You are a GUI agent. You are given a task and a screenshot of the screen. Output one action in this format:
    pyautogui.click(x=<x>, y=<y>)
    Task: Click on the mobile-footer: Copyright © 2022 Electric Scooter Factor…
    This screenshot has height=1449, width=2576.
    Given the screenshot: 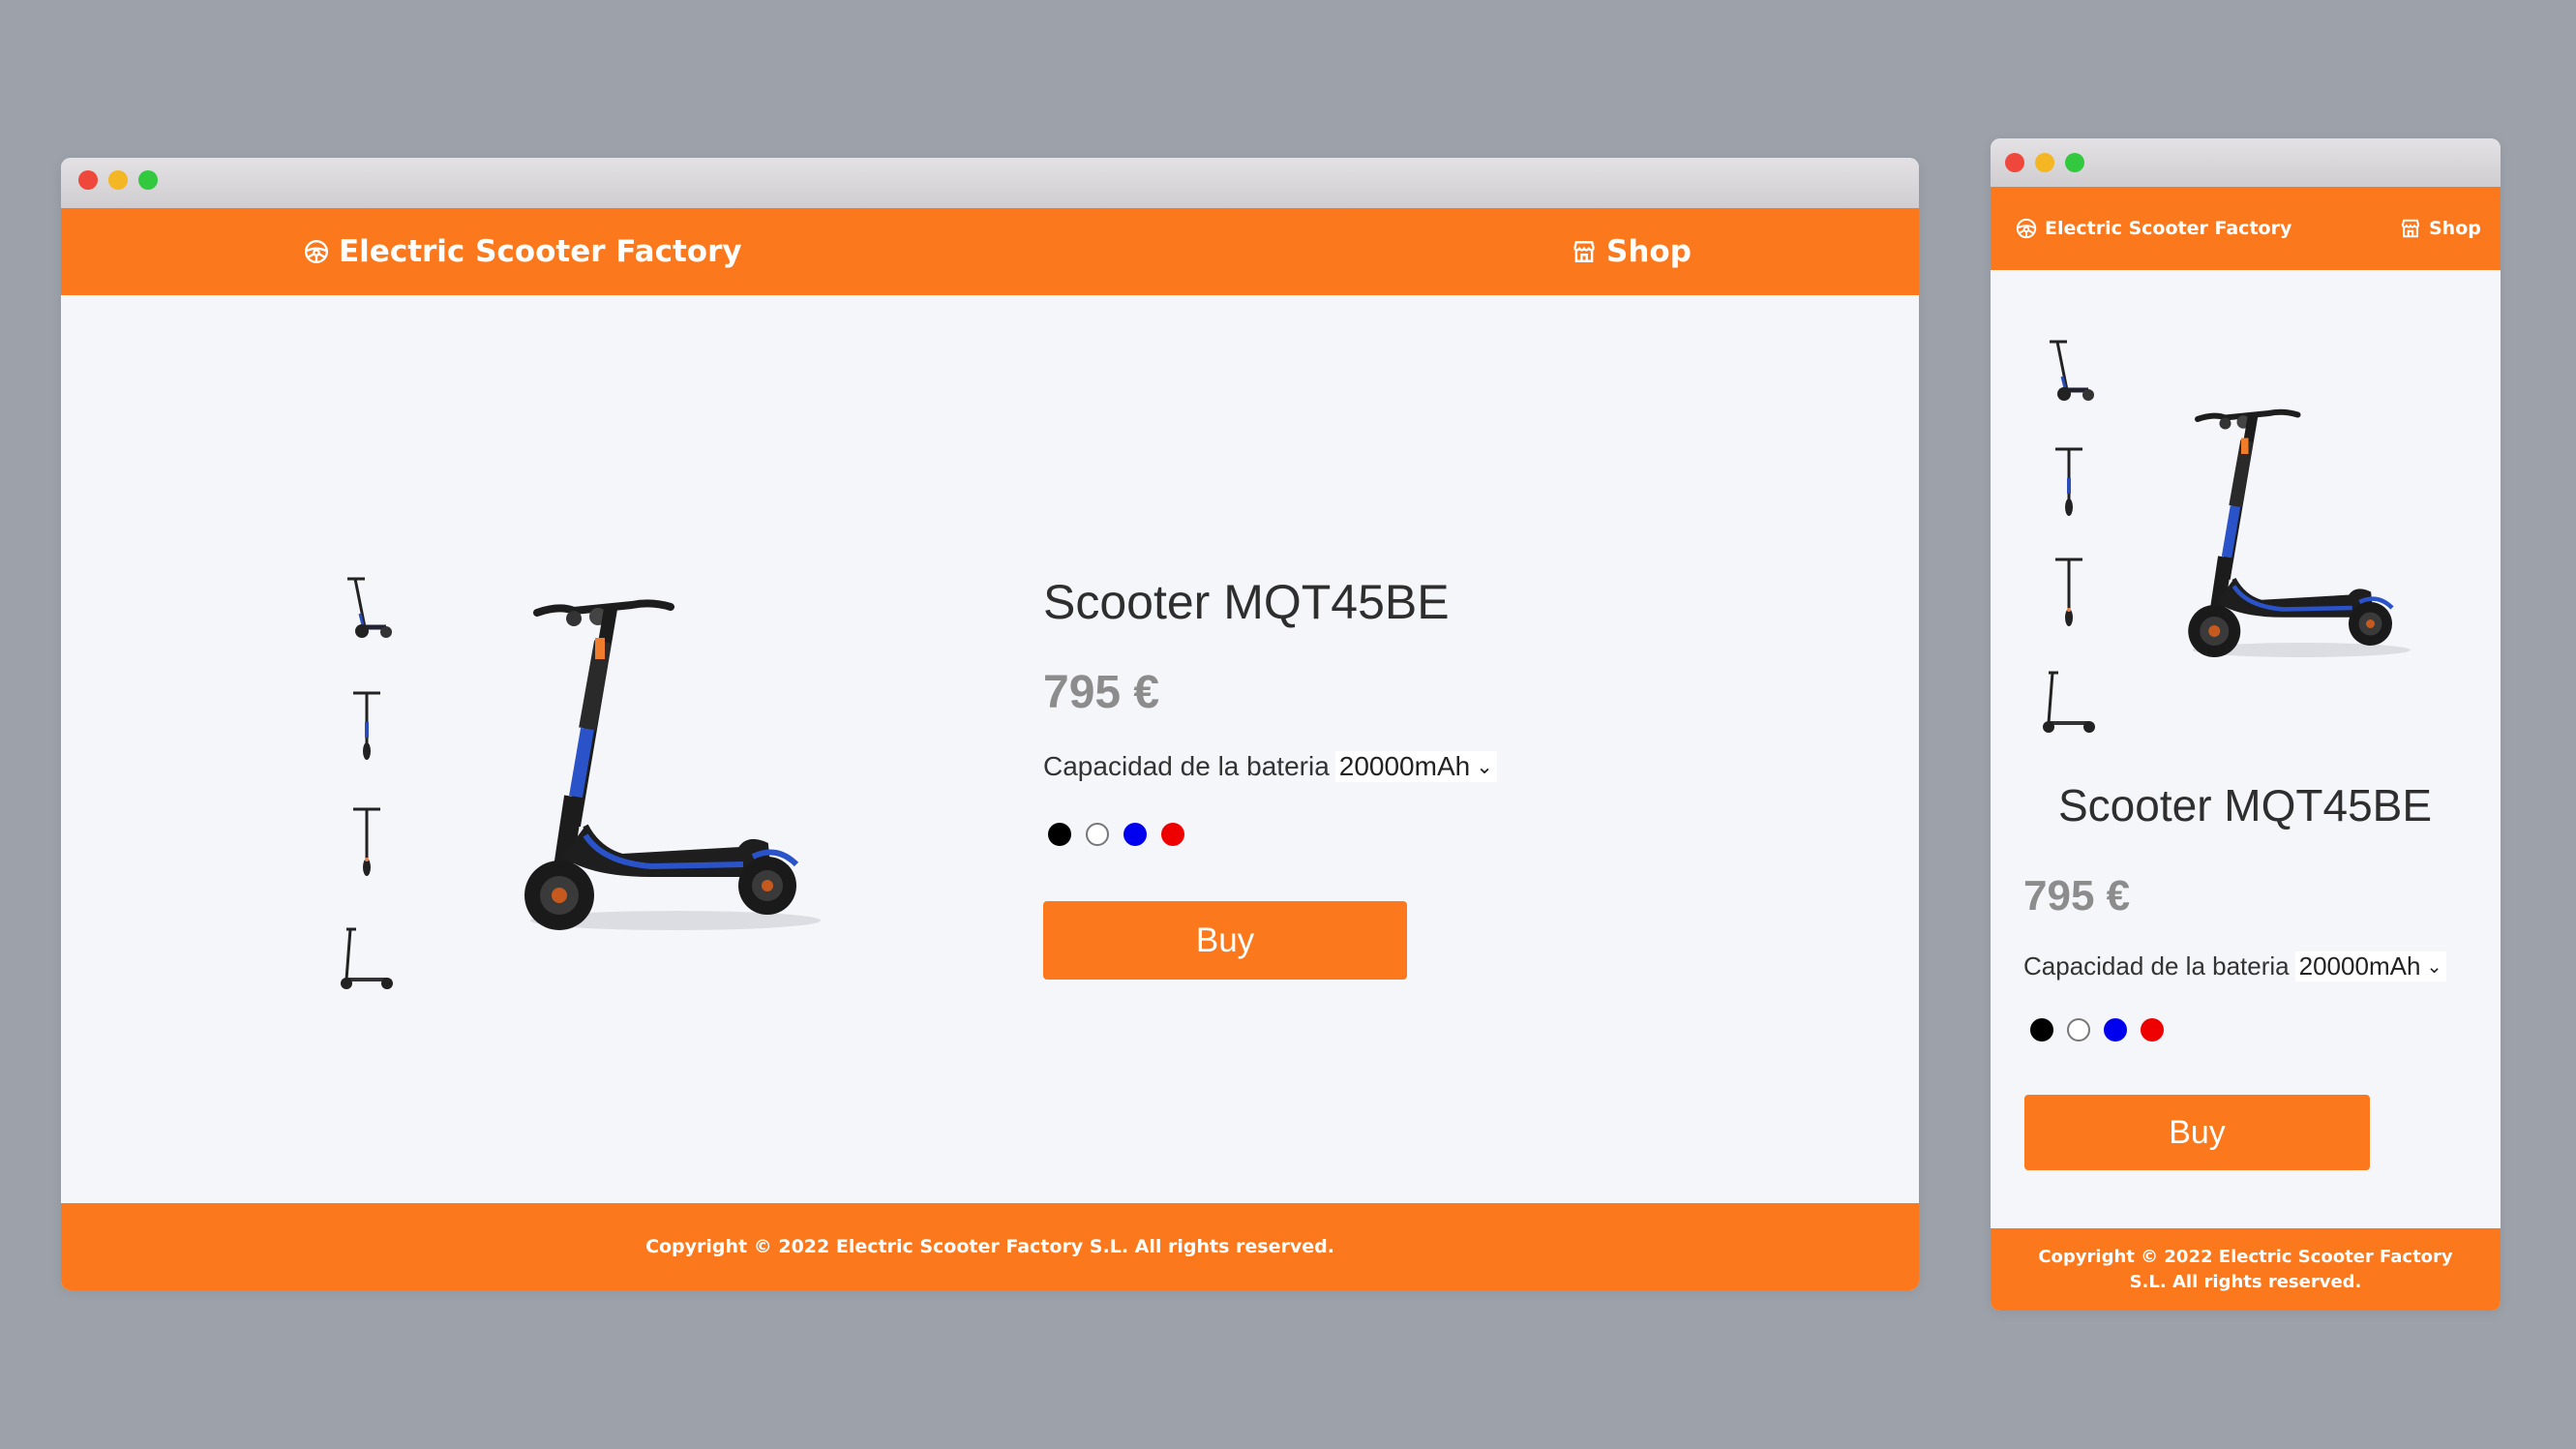 What is the action you would take?
    pyautogui.click(x=2246, y=1269)
    